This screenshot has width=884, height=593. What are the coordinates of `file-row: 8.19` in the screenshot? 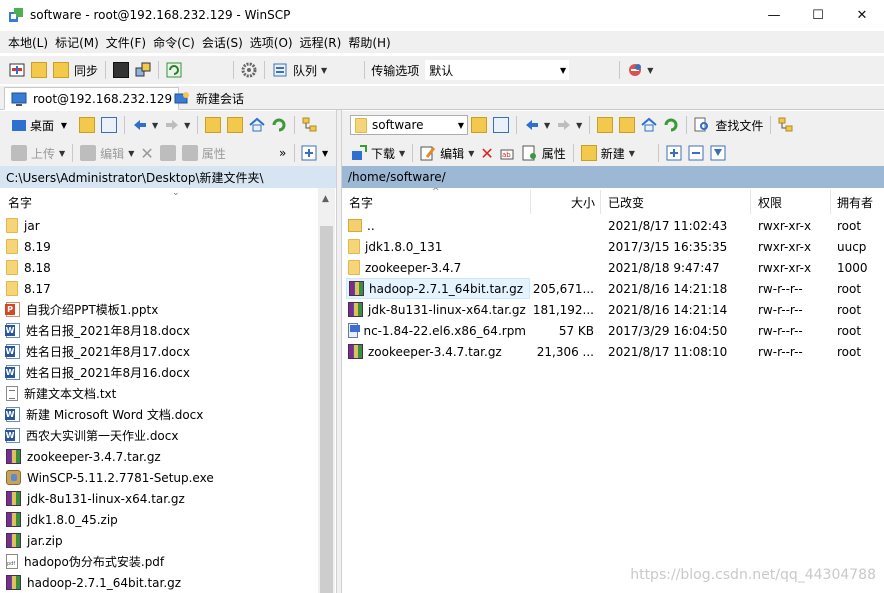 It's located at (28, 246).